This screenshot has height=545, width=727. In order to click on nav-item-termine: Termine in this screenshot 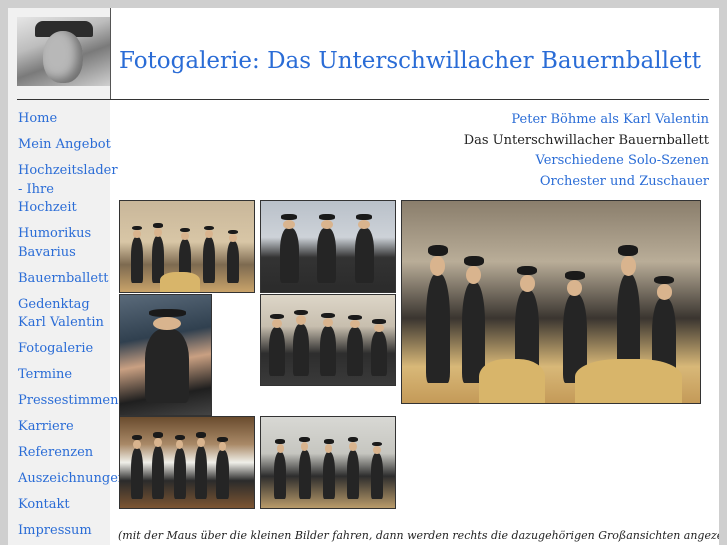, I will do `click(68, 375)`.